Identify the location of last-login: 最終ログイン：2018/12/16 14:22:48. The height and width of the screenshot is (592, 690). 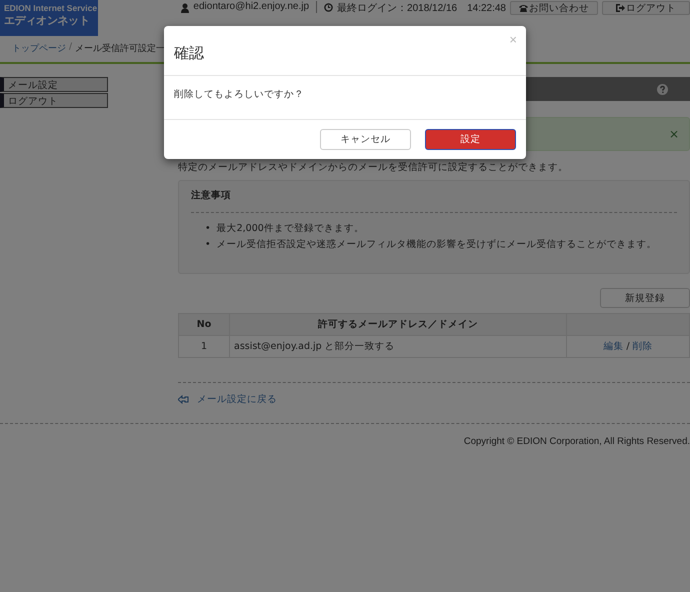
(421, 8).